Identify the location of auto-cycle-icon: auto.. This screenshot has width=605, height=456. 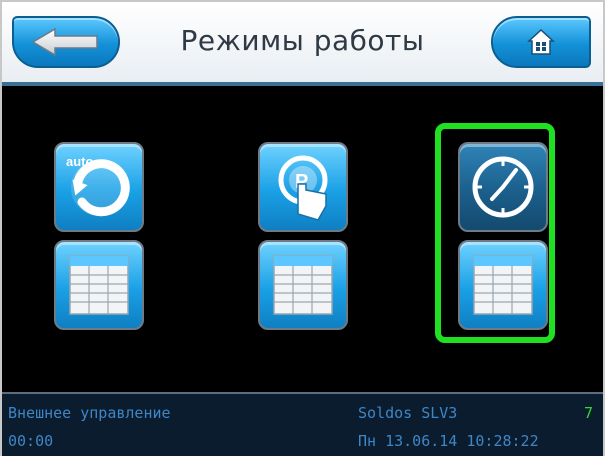
(98, 185).